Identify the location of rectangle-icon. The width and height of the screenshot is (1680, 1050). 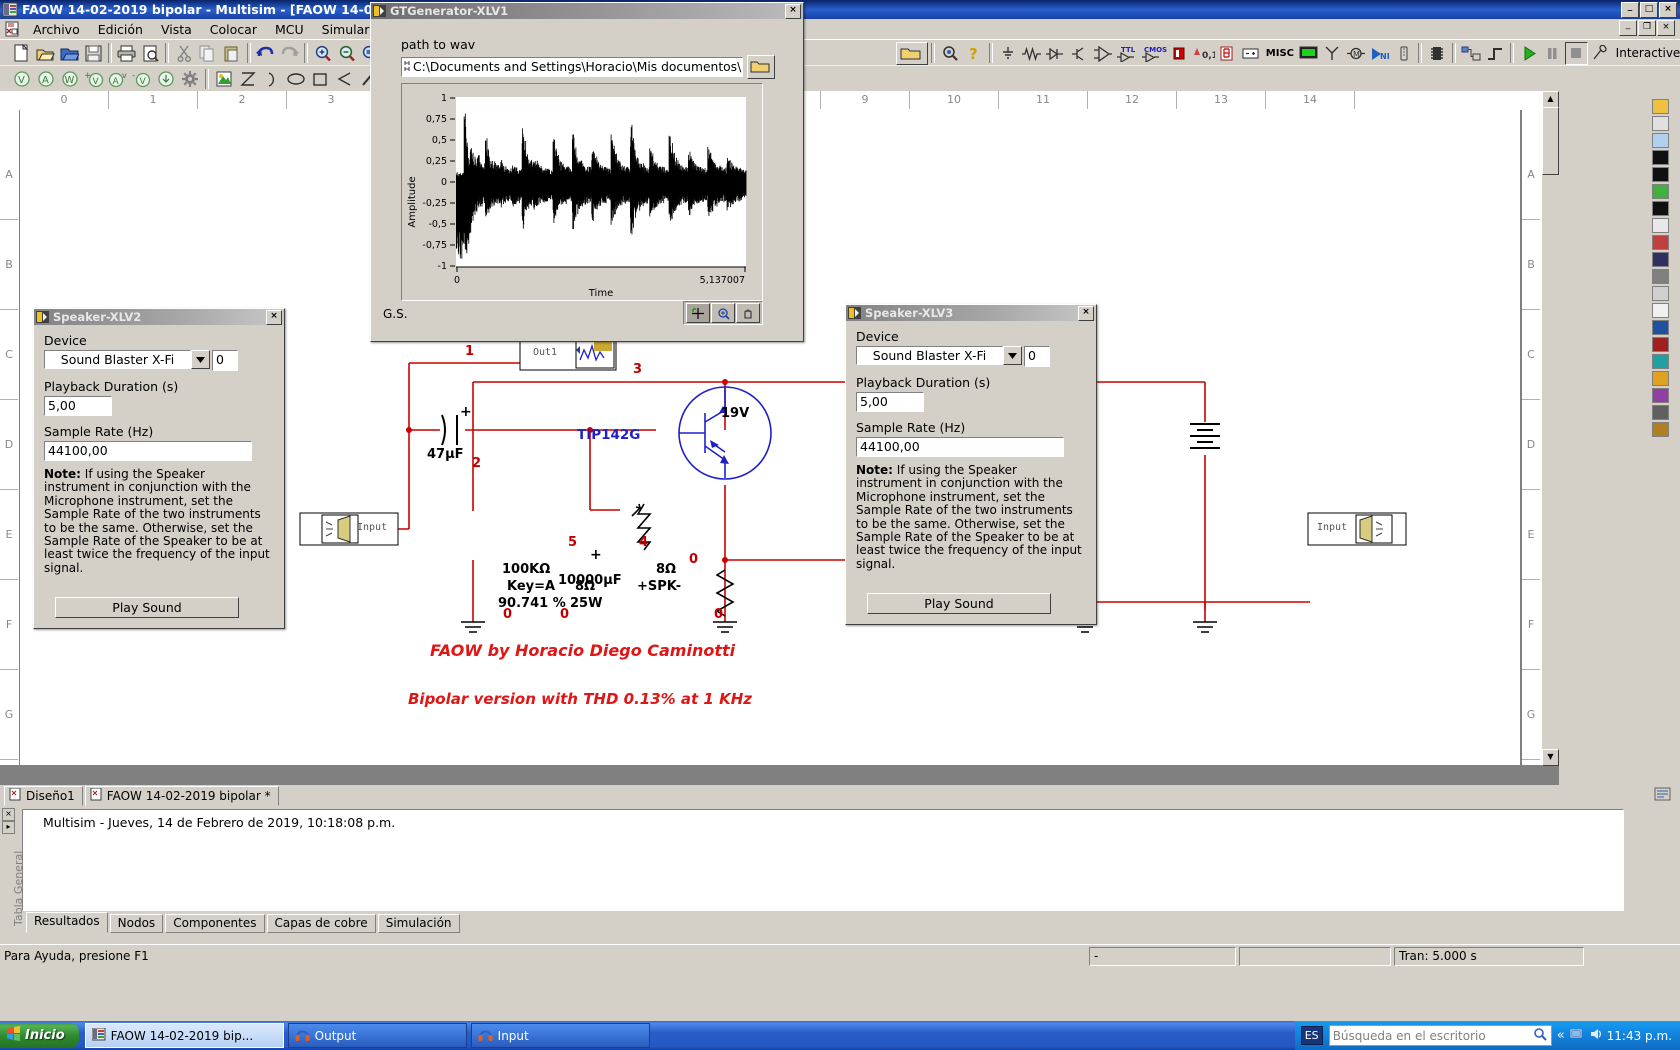
(320, 79).